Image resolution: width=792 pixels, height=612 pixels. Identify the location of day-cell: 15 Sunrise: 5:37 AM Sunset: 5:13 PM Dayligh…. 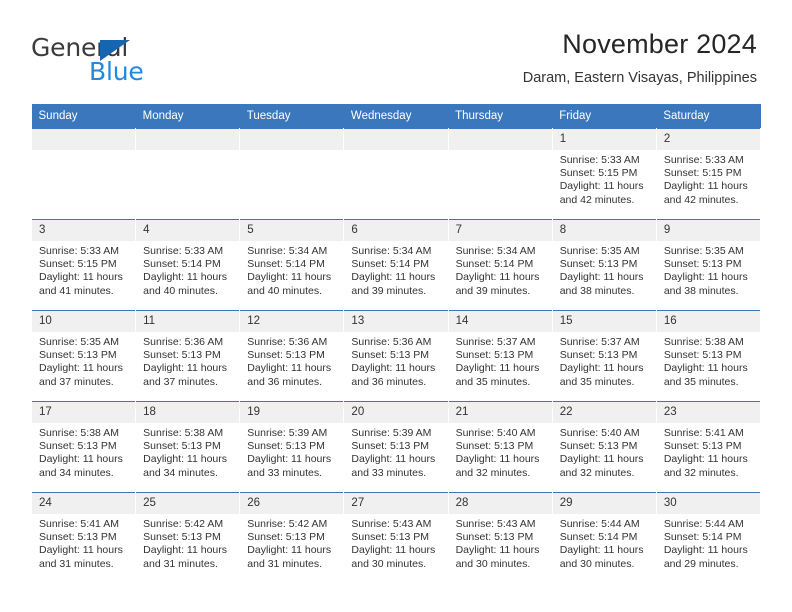
(604, 356).